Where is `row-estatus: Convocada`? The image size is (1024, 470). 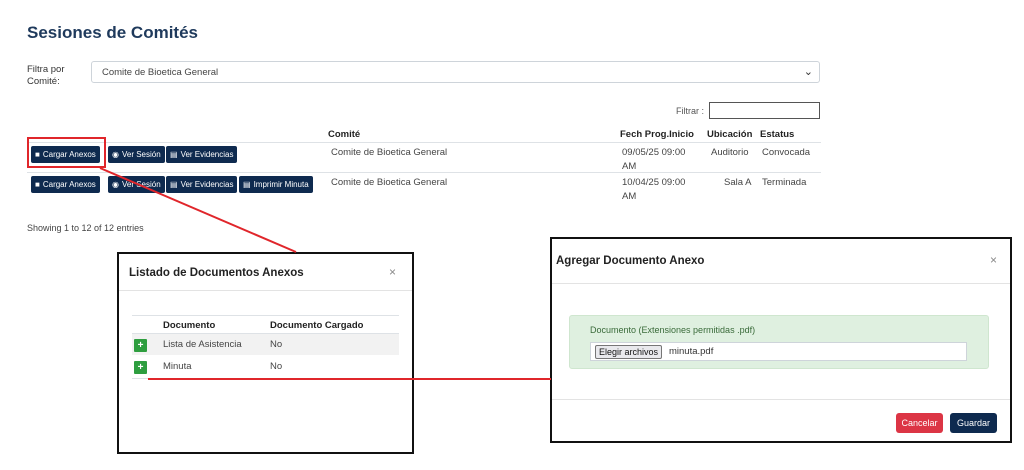
row-estatus: Convocada is located at coordinates (786, 152).